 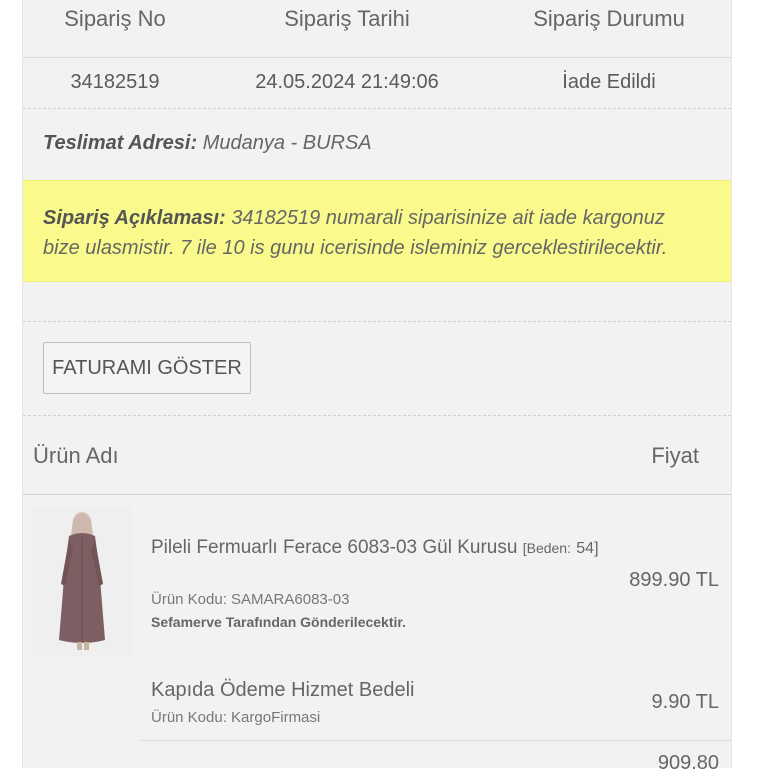 I want to click on product-price: 899.90 TL, so click(x=674, y=580).